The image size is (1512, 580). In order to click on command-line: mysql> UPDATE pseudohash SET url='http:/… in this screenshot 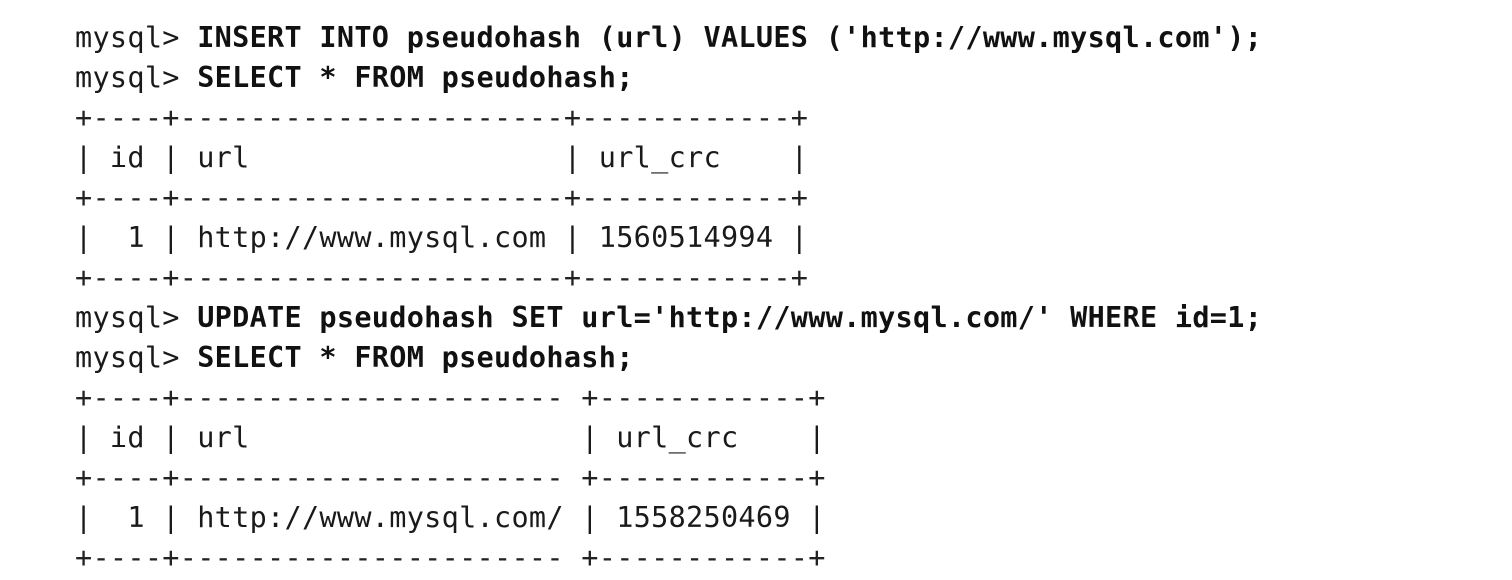, I will do `click(668, 318)`.